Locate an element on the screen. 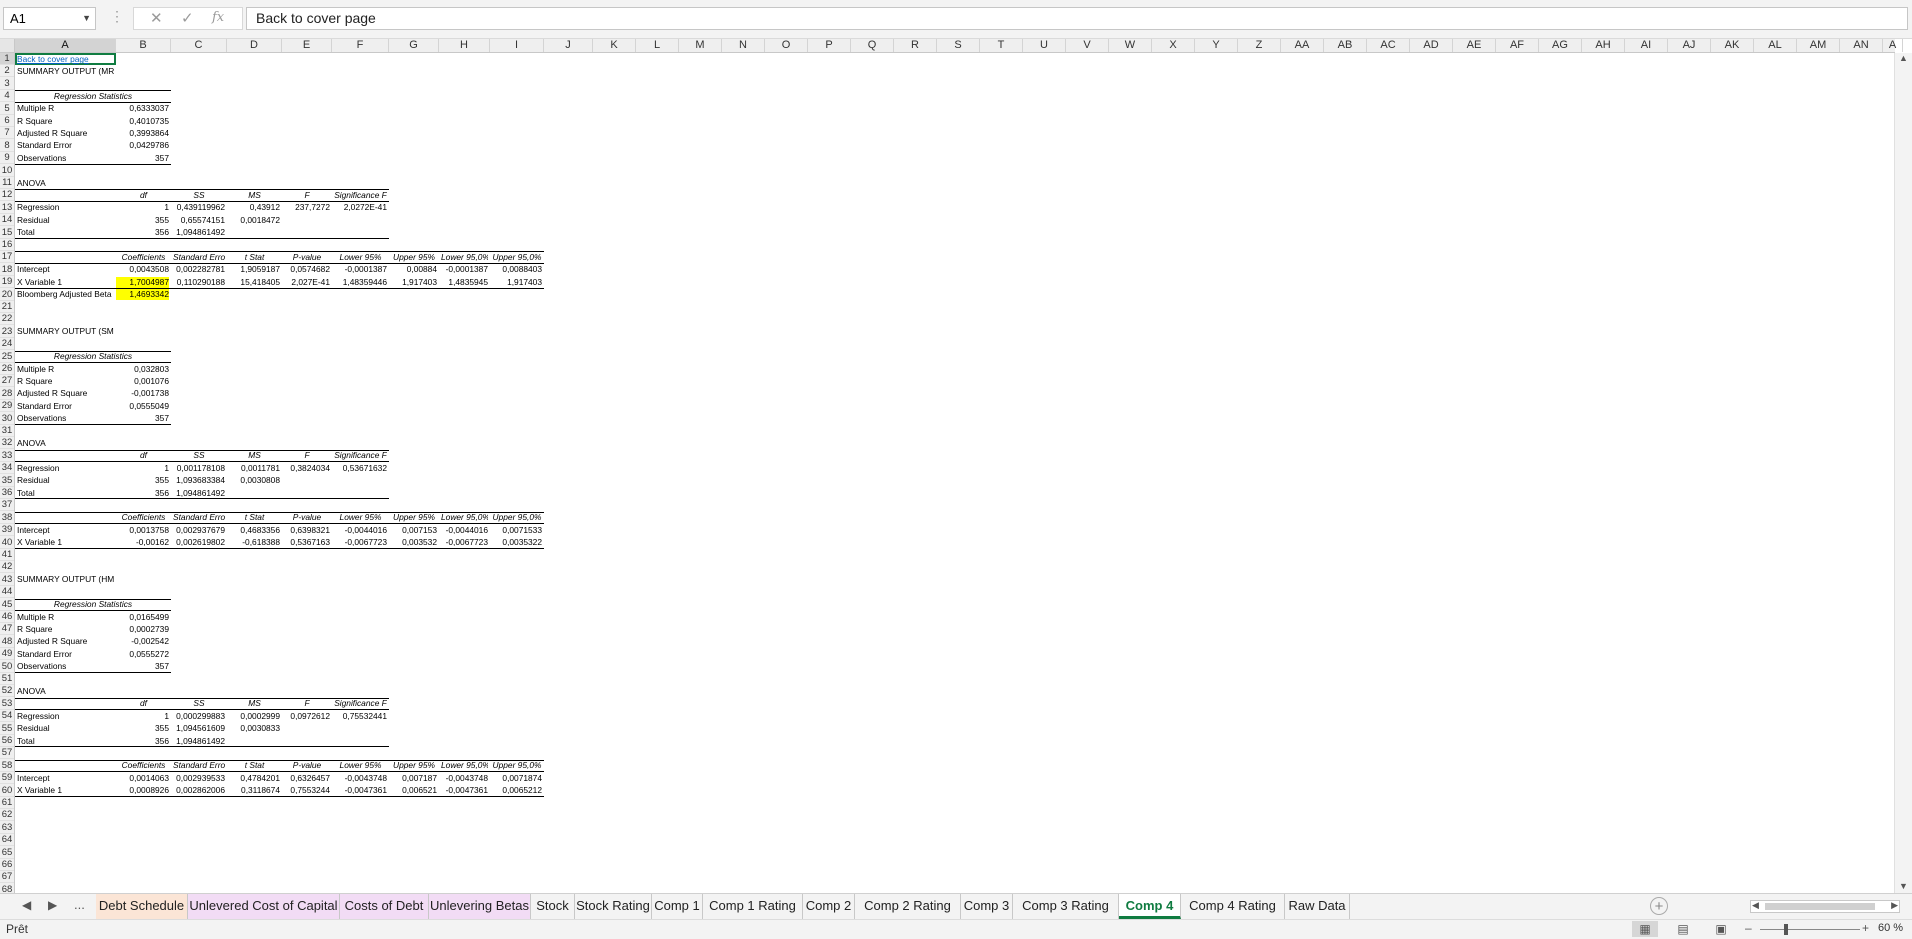 This screenshot has width=1912, height=939. cell-value: 0,3993864 is located at coordinates (143, 133).